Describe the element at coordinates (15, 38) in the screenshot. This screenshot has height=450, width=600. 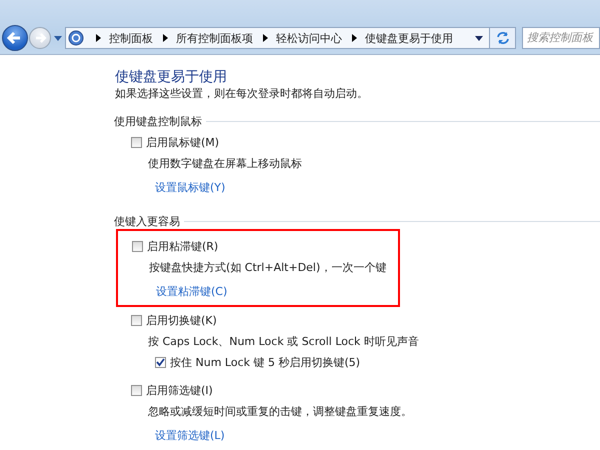
I see `back-button` at that location.